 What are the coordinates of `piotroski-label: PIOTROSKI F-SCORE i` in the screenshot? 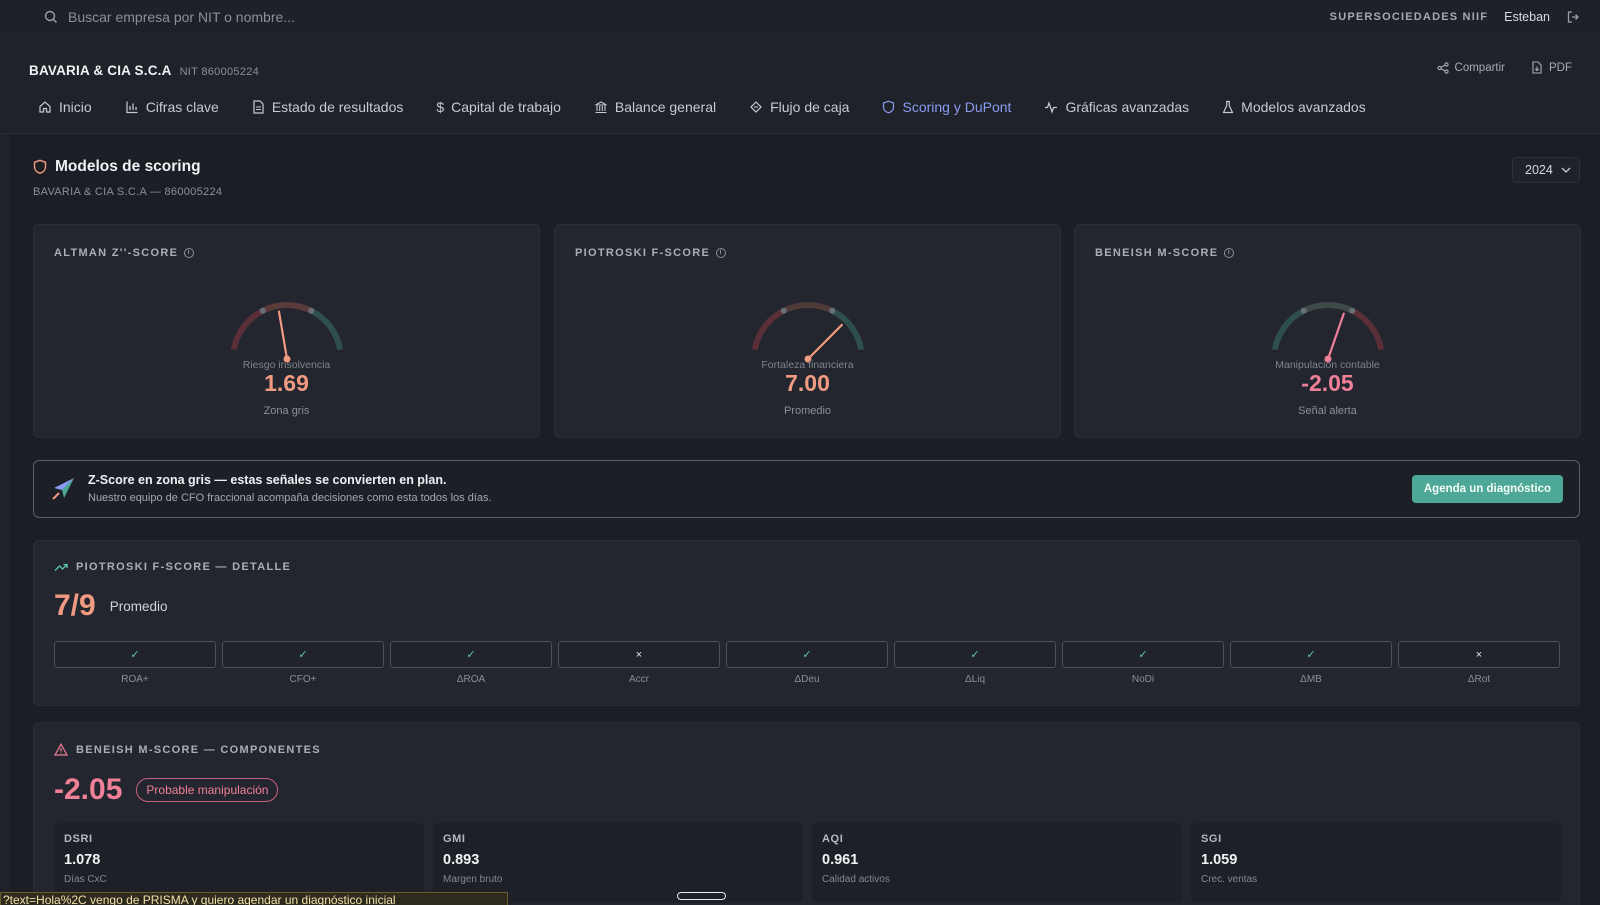 It's located at (651, 253).